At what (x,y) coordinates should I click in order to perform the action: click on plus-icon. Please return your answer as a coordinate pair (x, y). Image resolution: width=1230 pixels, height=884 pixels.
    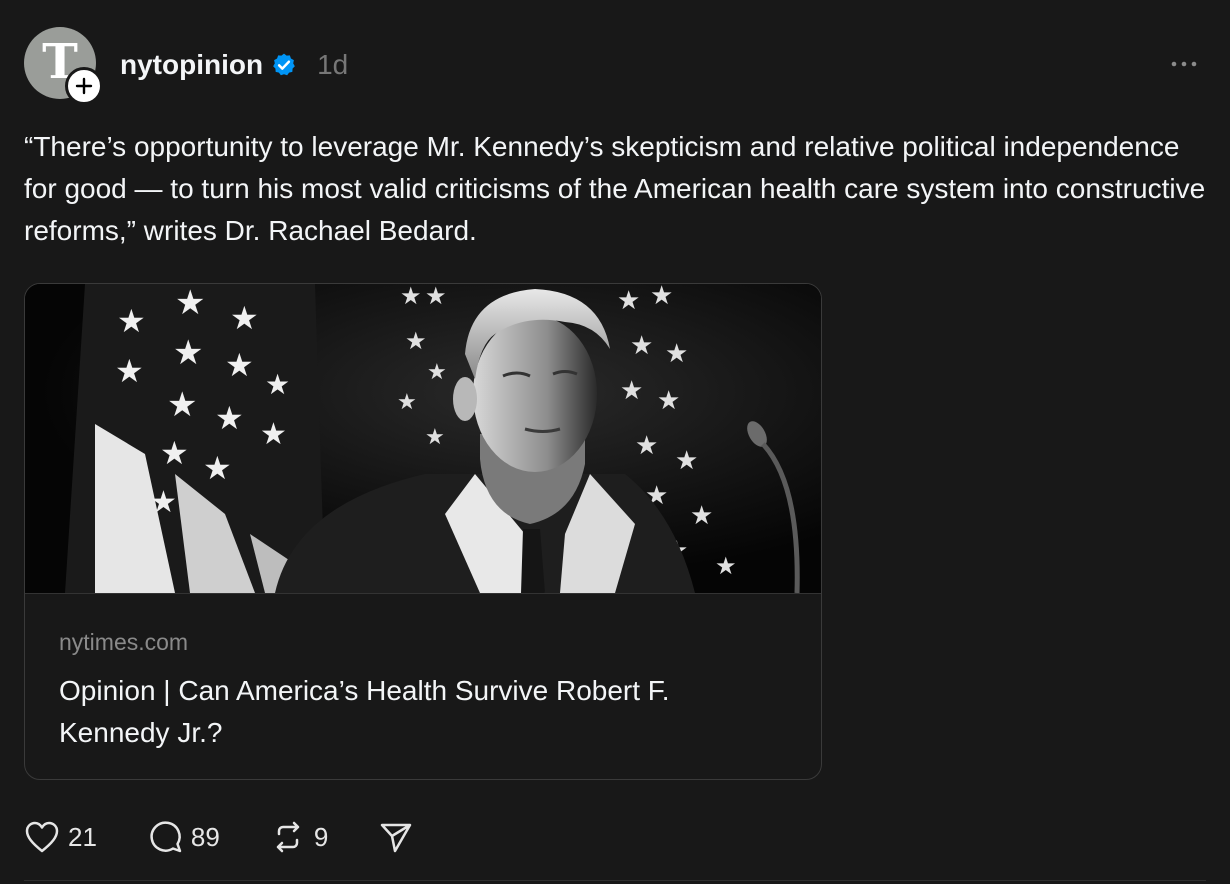
    Looking at the image, I should click on (84, 86).